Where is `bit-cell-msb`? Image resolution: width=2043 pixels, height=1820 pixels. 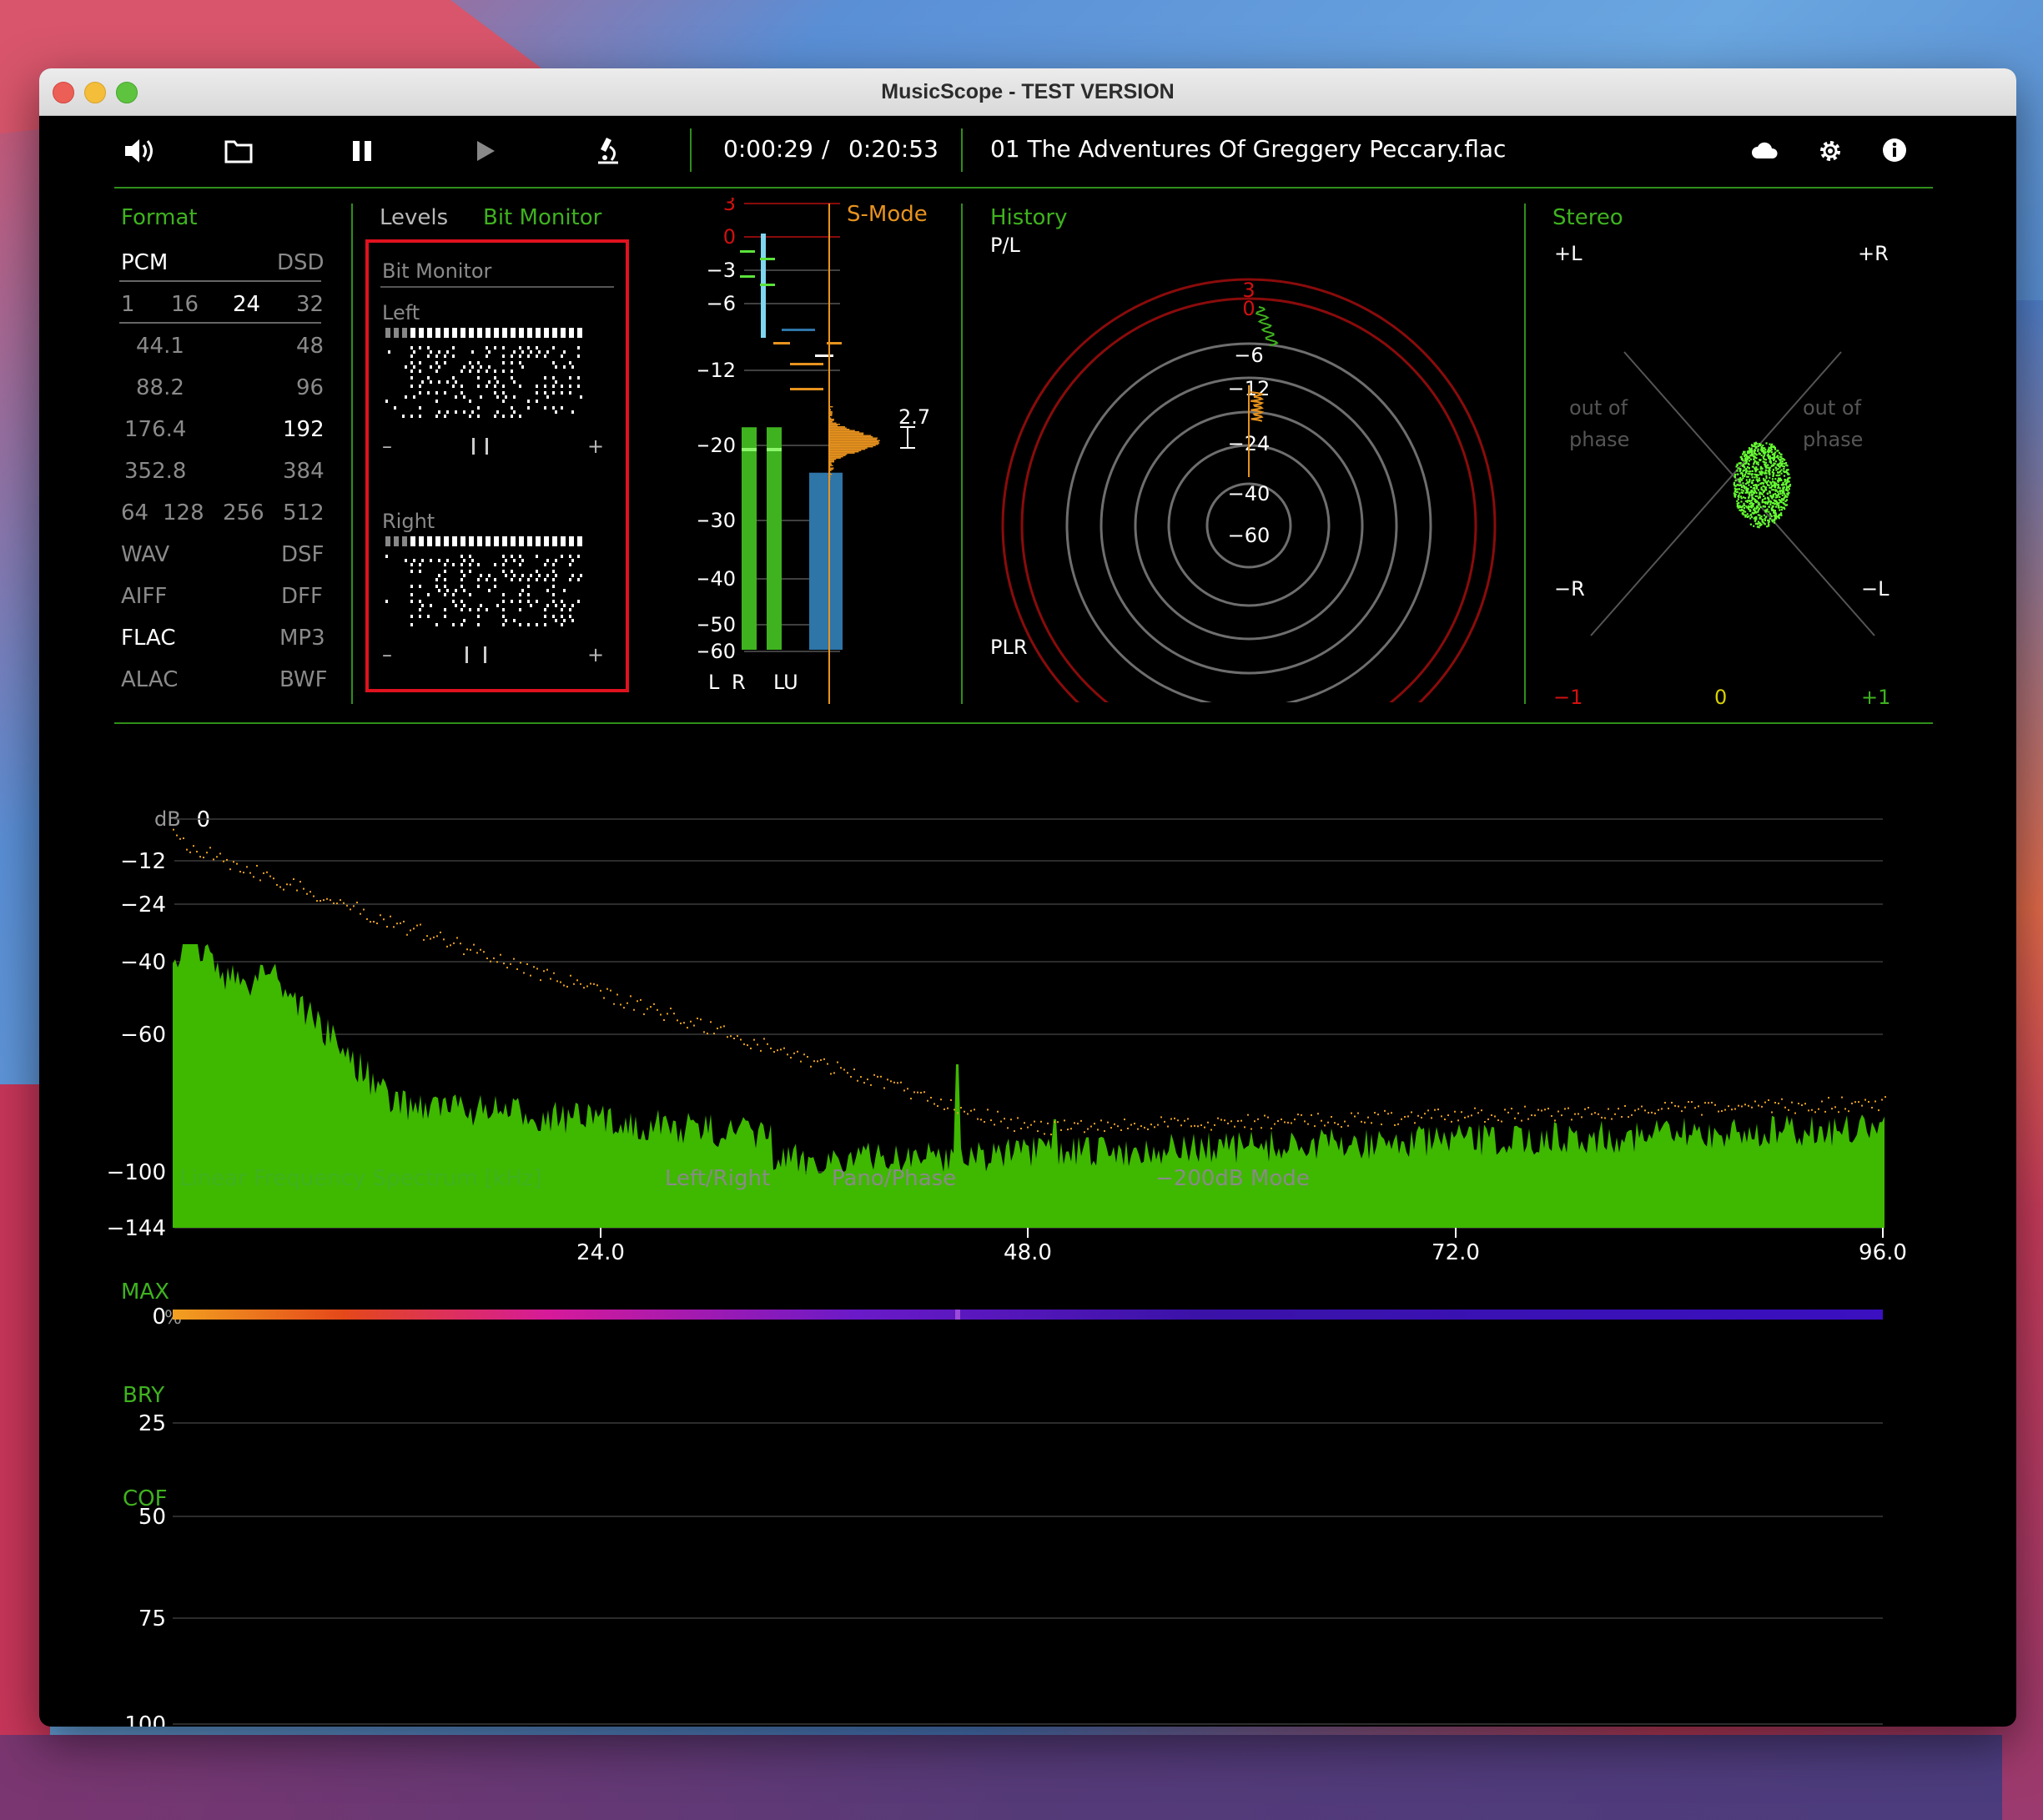 bit-cell-msb is located at coordinates (387, 541).